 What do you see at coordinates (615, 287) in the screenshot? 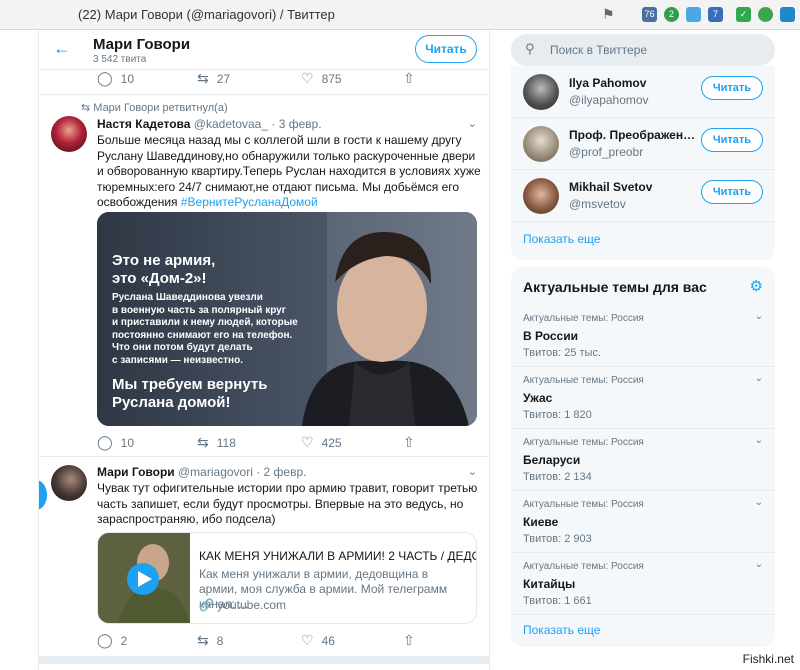
I see `trends-title: Актуальные темы для вас` at bounding box center [615, 287].